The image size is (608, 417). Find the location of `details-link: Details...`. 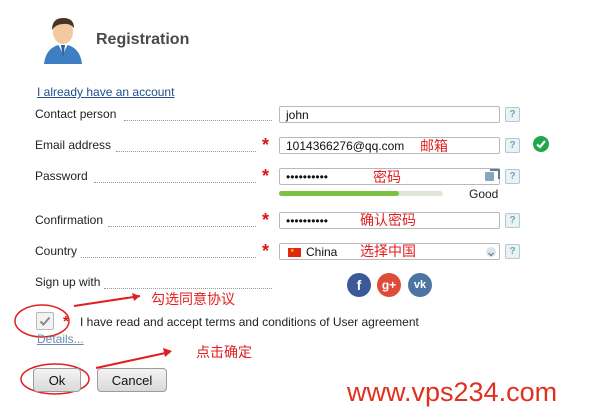

details-link: Details... is located at coordinates (60, 339).